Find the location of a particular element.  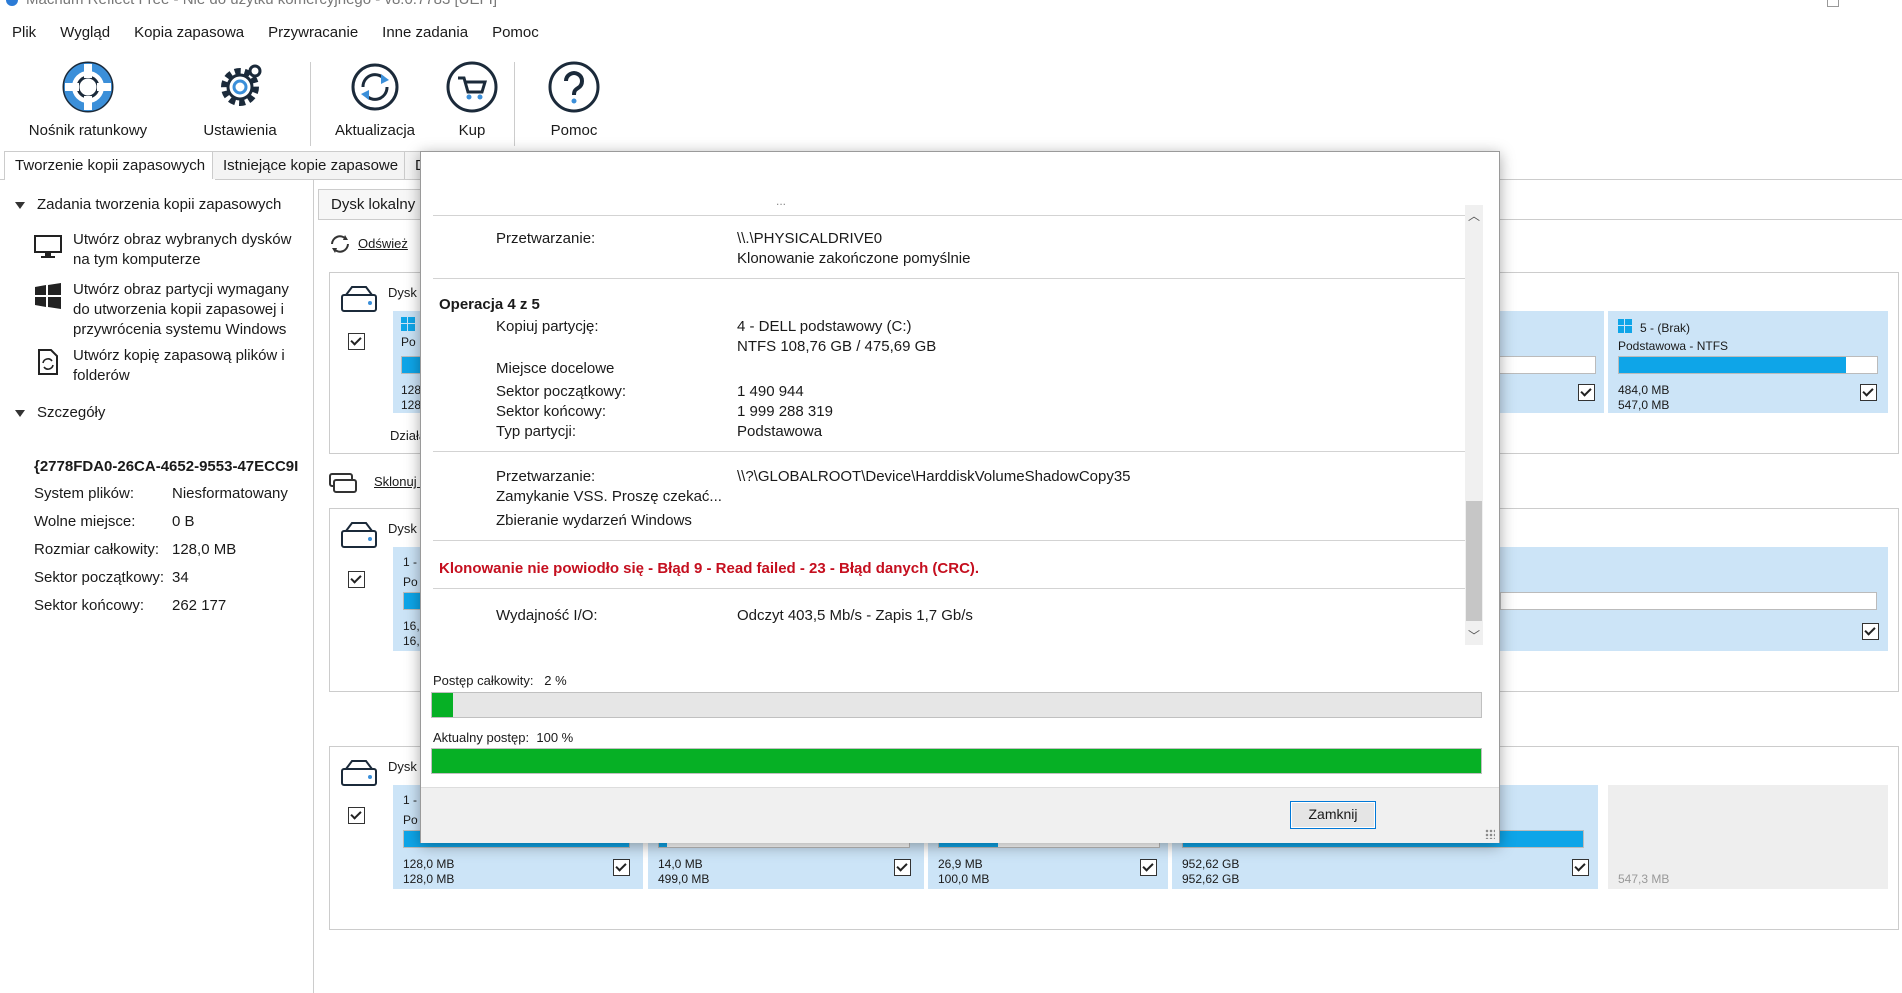

scroll-thumb is located at coordinates (1474, 561).